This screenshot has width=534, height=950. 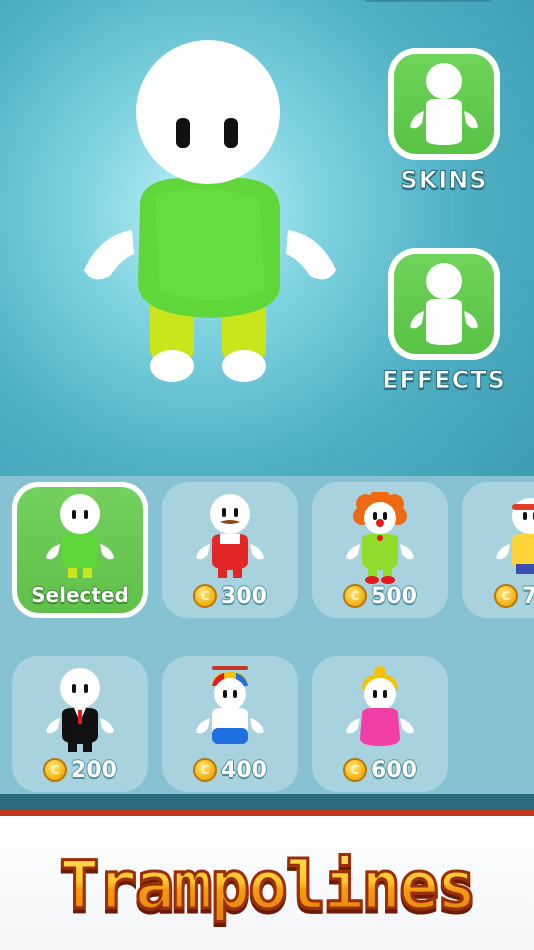 What do you see at coordinates (80, 710) in the screenshot?
I see `skin-figure-tuxedo` at bounding box center [80, 710].